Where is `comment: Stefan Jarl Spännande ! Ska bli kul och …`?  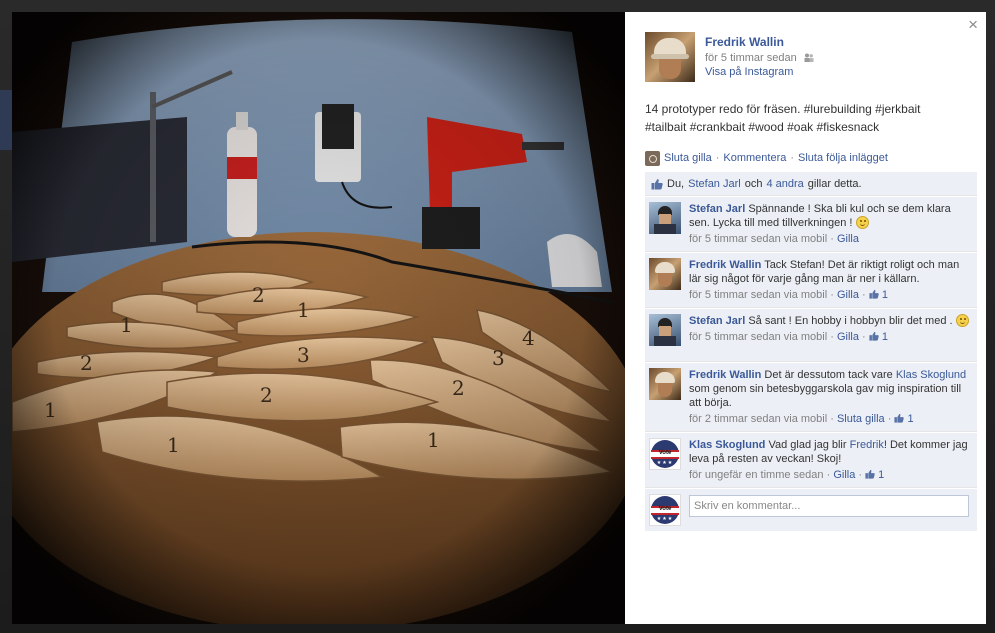 comment: Stefan Jarl Spännande ! Ska bli kul och … is located at coordinates (811, 224).